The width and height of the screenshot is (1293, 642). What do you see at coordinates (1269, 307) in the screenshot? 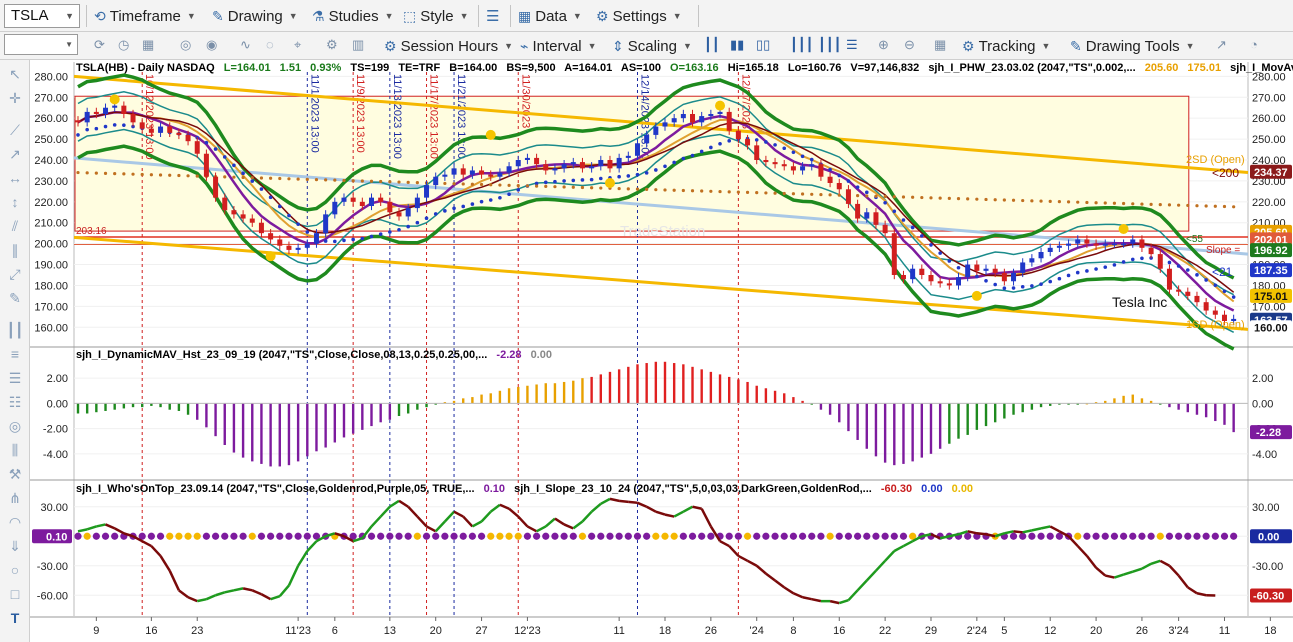
I see `y-tick-label-right: 170.00` at bounding box center [1269, 307].